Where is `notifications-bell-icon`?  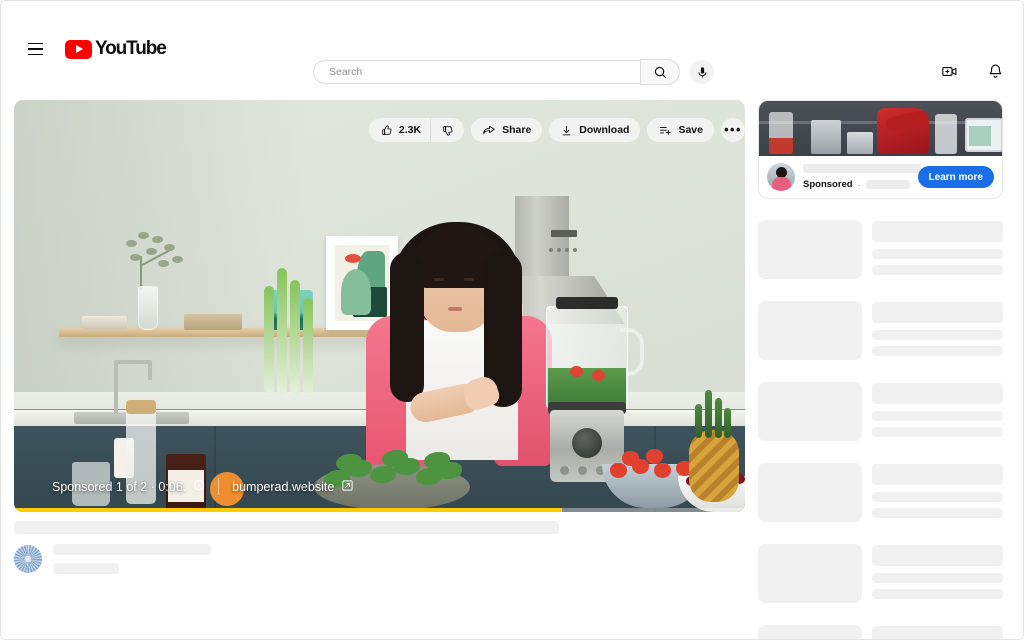
notifications-bell-icon is located at coordinates (995, 71).